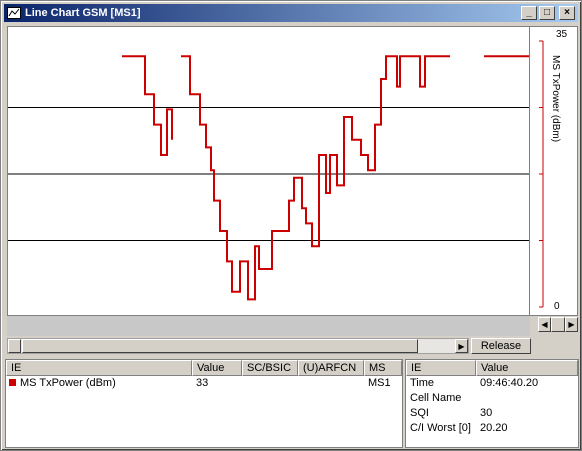 Image resolution: width=582 pixels, height=451 pixels. Describe the element at coordinates (270, 383) in the screenshot. I see `series-sc-bsic` at that location.